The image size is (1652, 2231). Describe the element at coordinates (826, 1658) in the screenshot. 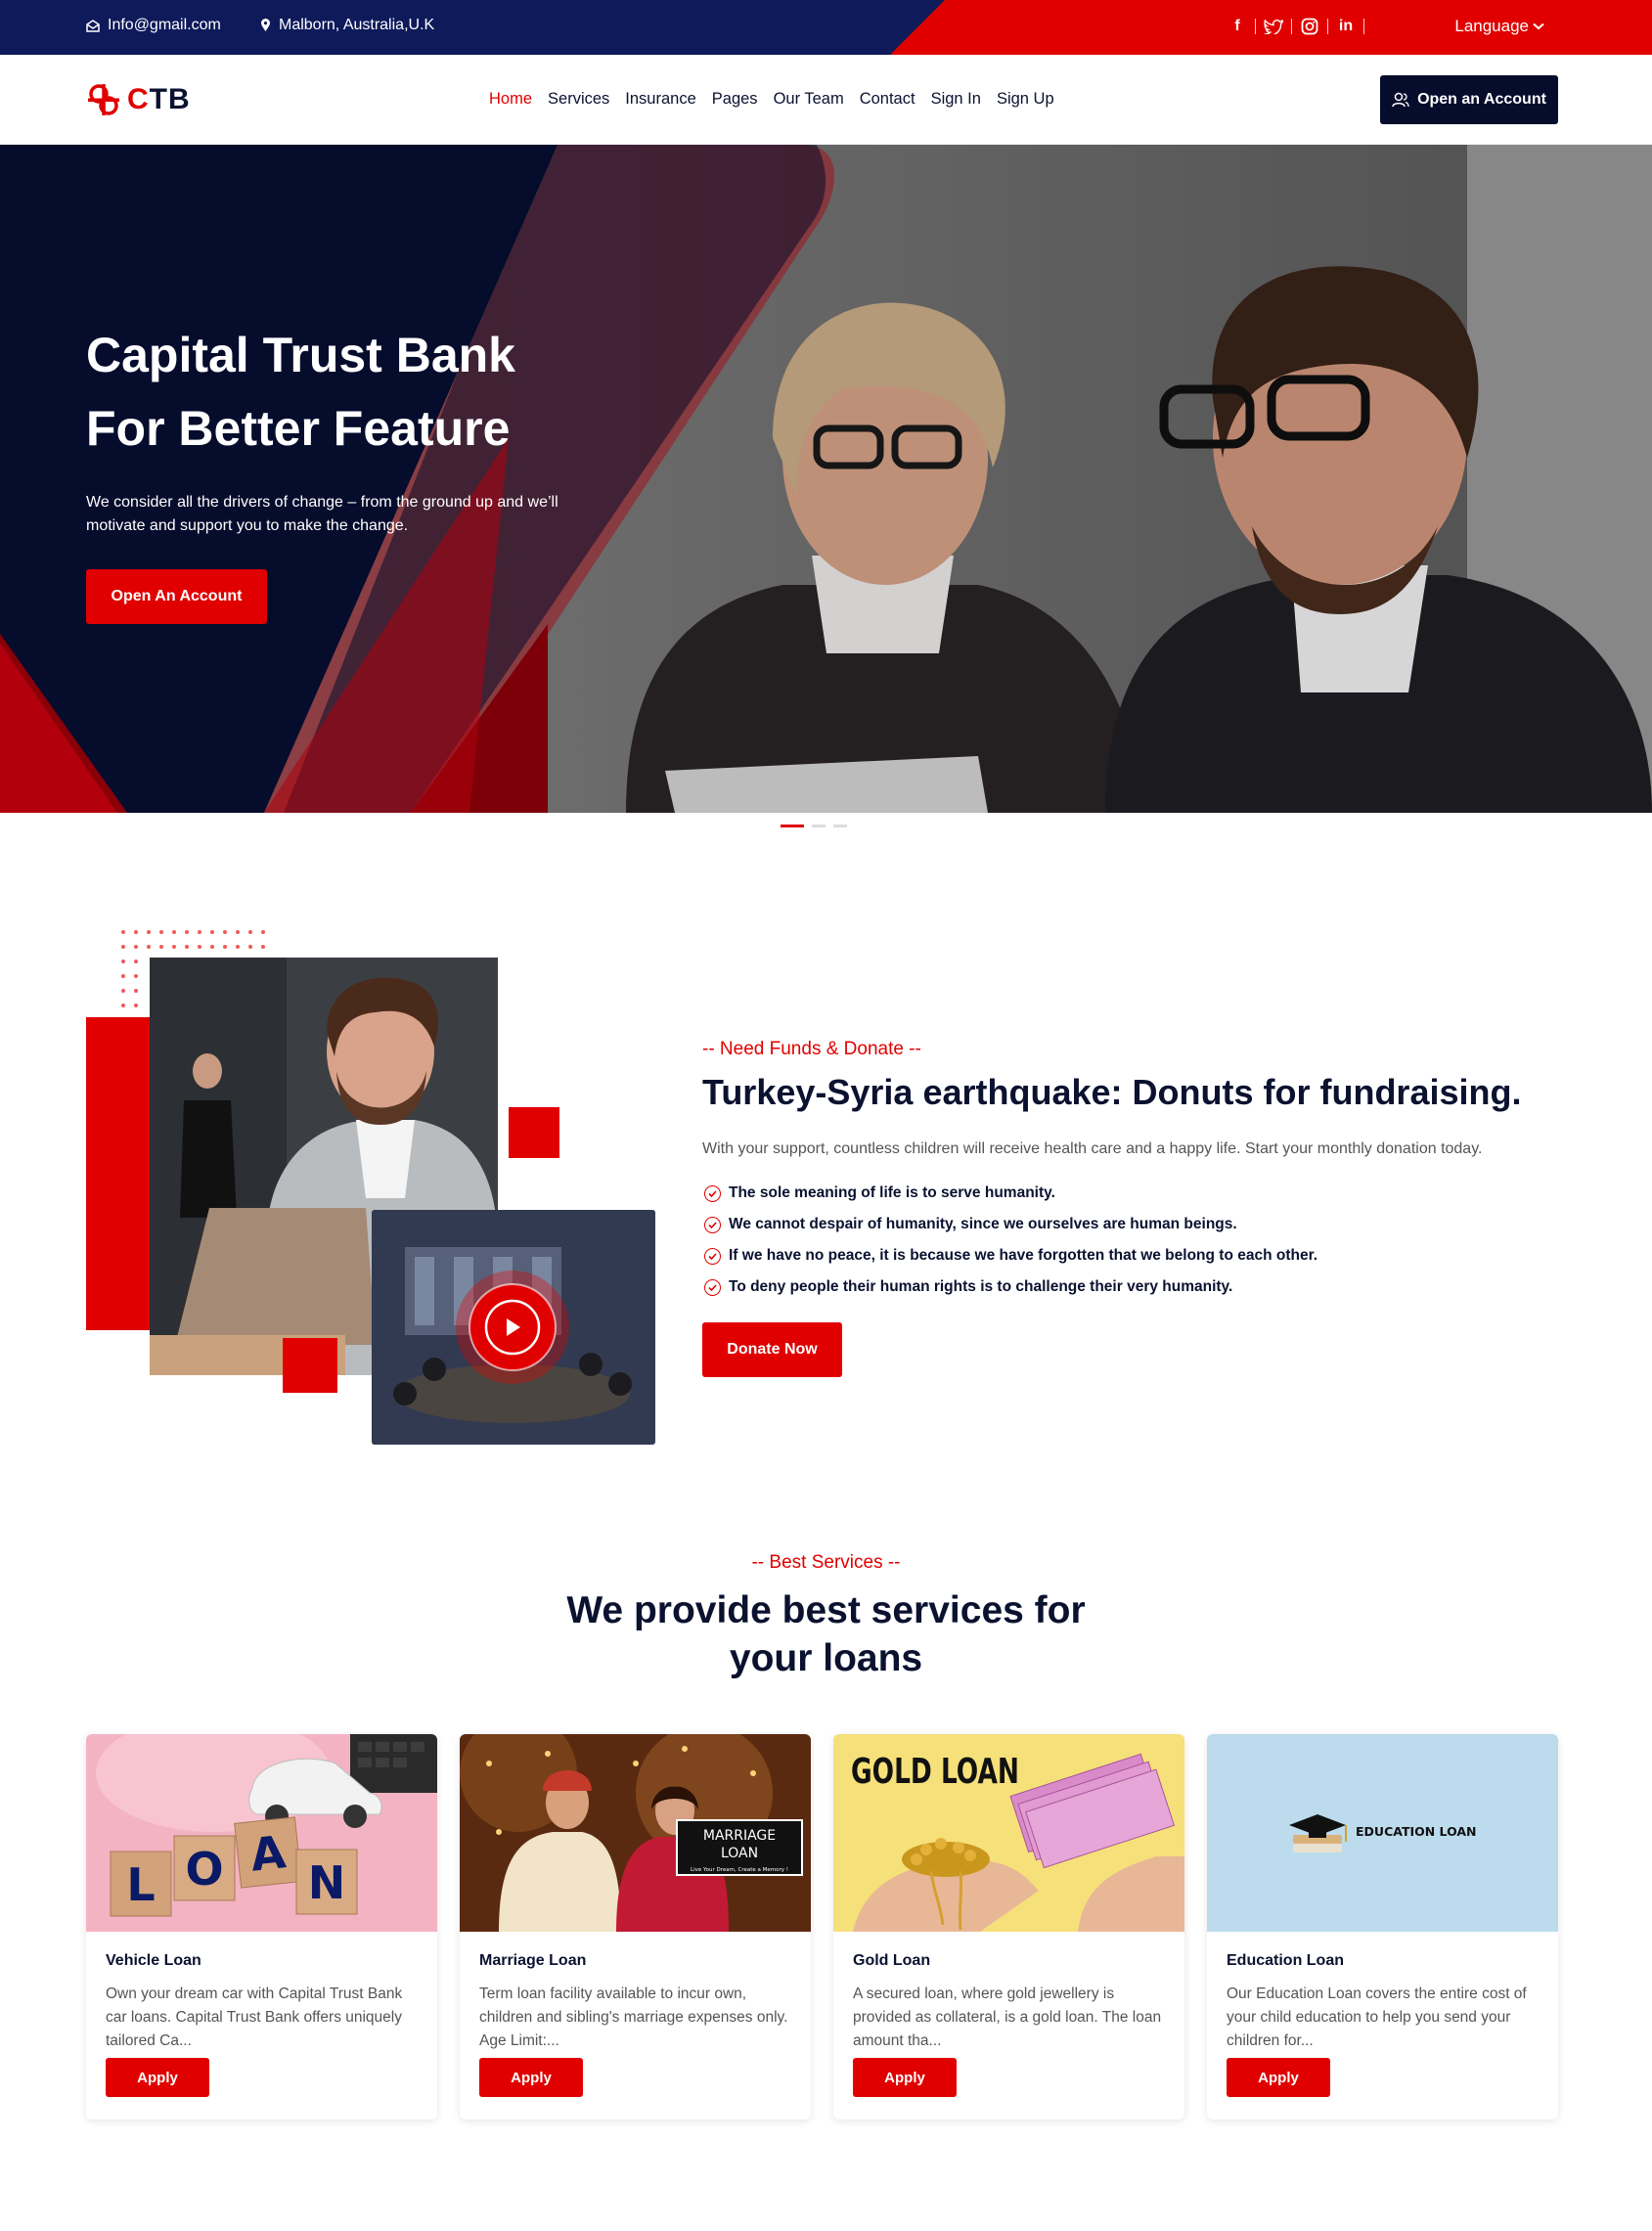

I see `services-title-line2: your loans` at that location.